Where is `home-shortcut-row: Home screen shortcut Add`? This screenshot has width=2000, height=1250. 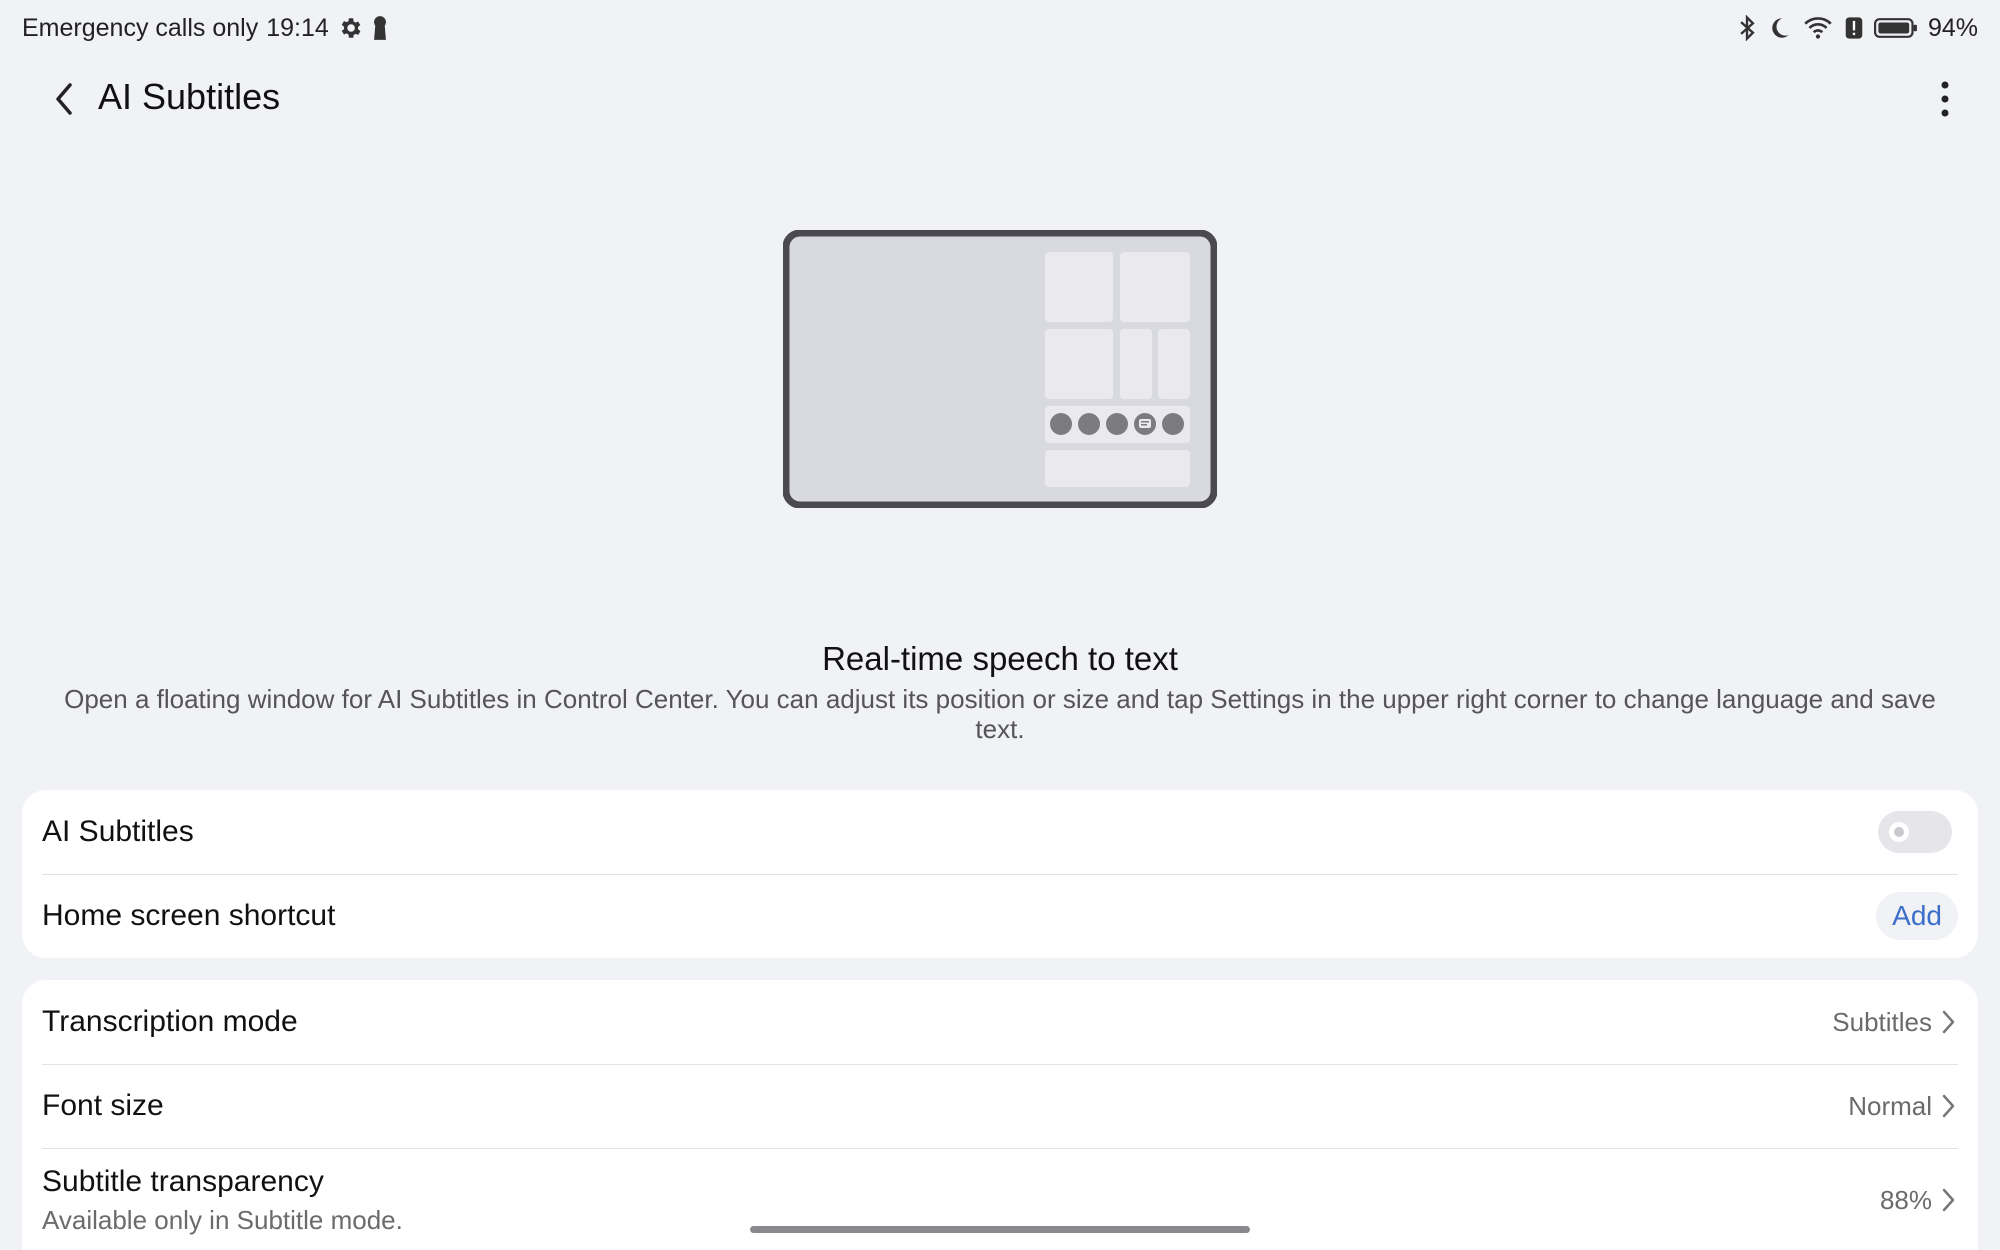
home-shortcut-row: Home screen shortcut Add is located at coordinates (1000, 916).